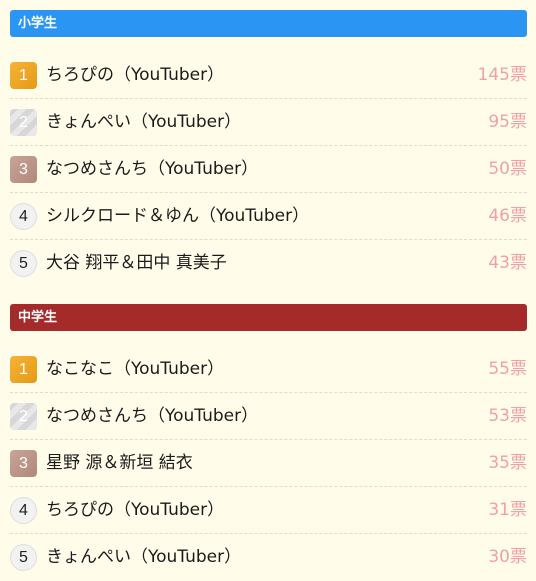 This screenshot has height=581, width=536. I want to click on ranking-row: 2 きょんぺい（YouTuber） 95票, so click(268, 122).